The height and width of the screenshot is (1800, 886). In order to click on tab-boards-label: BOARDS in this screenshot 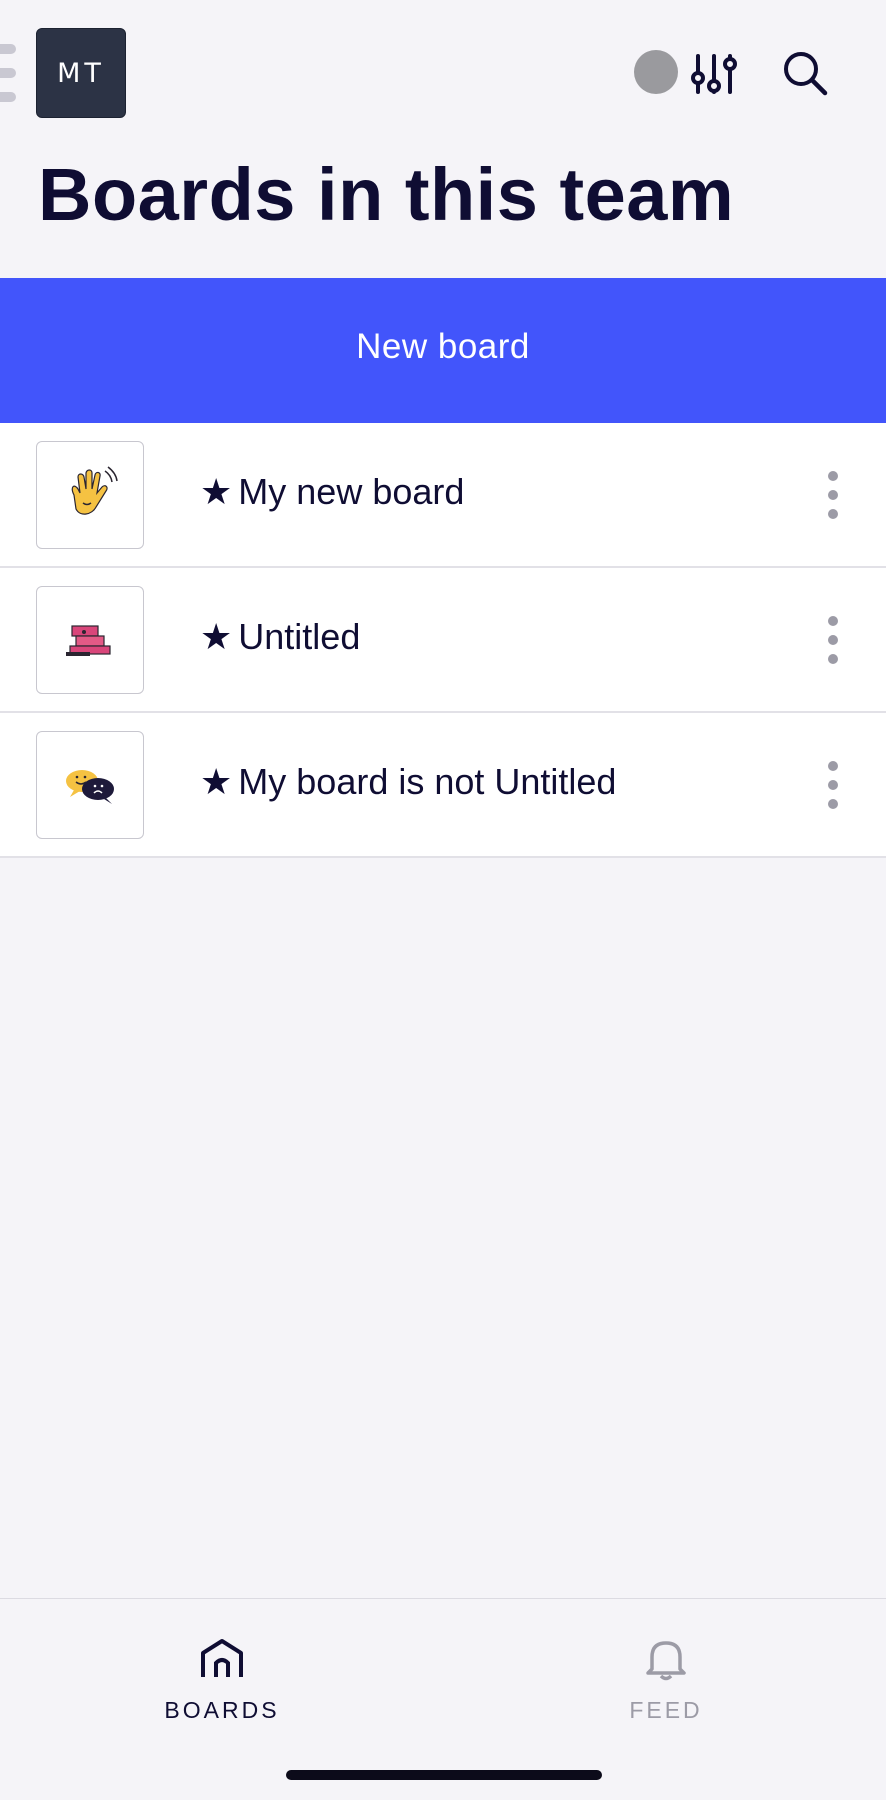, I will do `click(222, 1710)`.